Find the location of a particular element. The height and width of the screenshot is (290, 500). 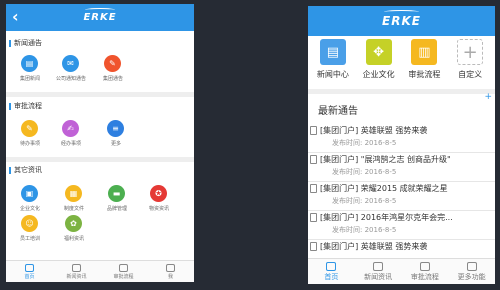

right-tab-bar: 首页 新闻资讯 审批流程 更多功能 is located at coordinates (401, 271).